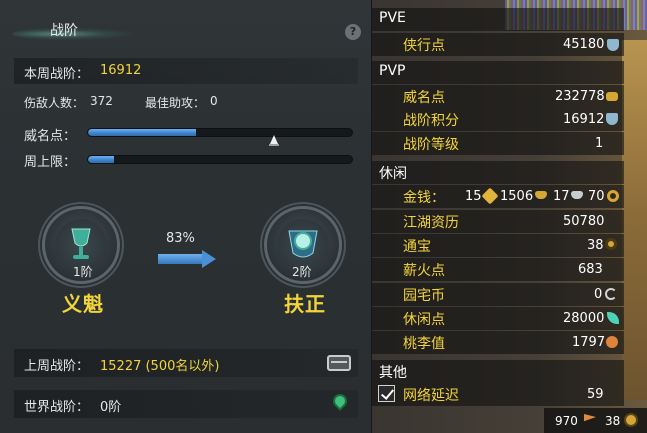 The width and height of the screenshot is (647, 433). What do you see at coordinates (339, 363) in the screenshot?
I see `treasure-chest-icon` at bounding box center [339, 363].